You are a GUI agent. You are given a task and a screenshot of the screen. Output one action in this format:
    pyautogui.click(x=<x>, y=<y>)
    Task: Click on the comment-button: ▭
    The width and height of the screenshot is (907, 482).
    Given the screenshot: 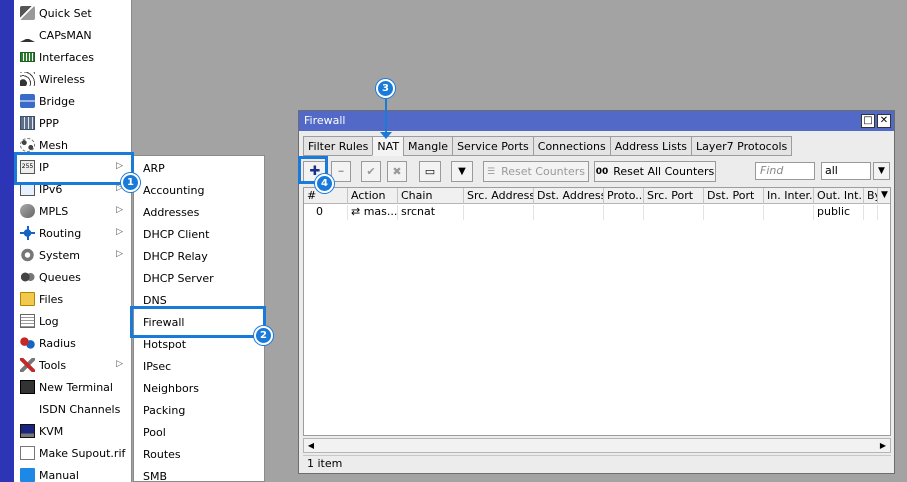 What is the action you would take?
    pyautogui.click(x=430, y=171)
    